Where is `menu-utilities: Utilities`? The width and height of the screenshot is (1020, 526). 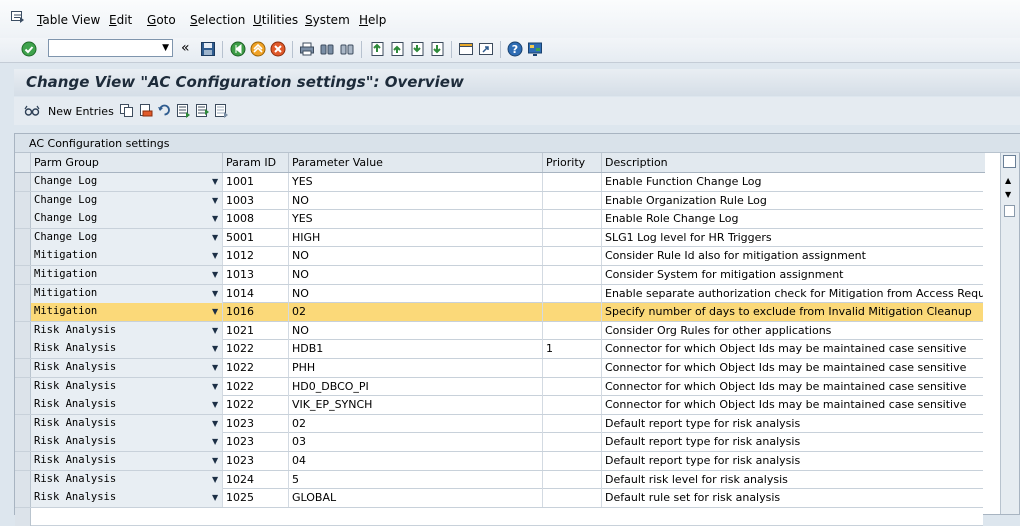
menu-utilities: Utilities is located at coordinates (275, 20).